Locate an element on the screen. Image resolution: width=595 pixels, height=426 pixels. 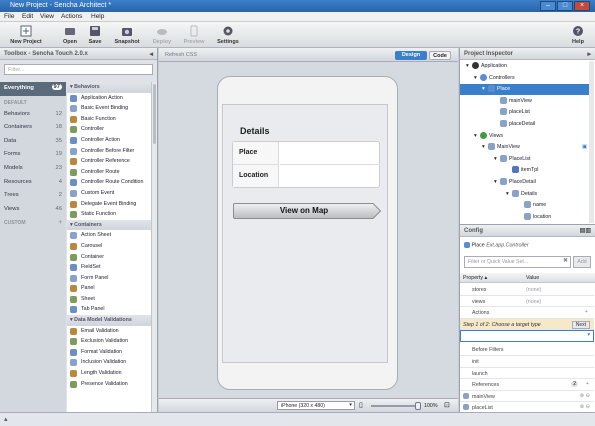
component-item: Length Validation is located at coordinates (109, 373).